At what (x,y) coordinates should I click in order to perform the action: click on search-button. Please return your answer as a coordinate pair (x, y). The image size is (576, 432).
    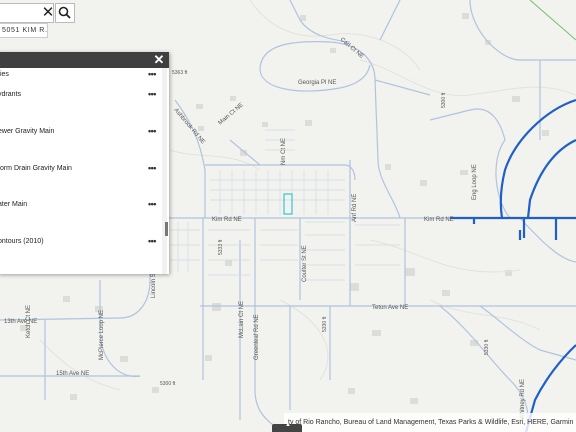
    Looking at the image, I should click on (65, 13).